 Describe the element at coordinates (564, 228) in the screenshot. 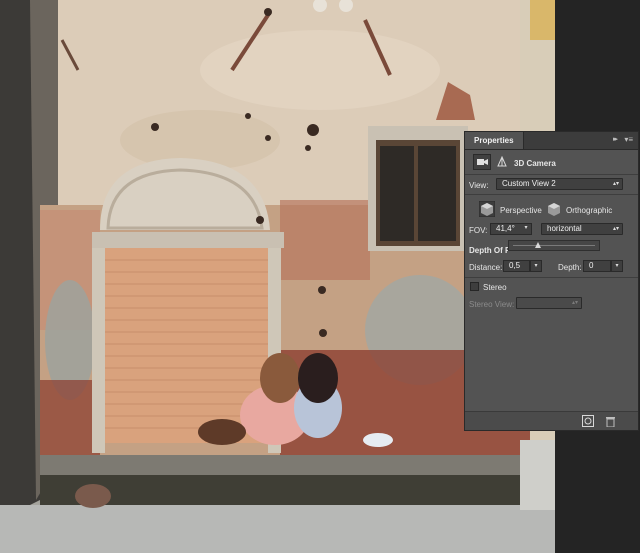

I see `fov-unit-value: horizontal` at that location.